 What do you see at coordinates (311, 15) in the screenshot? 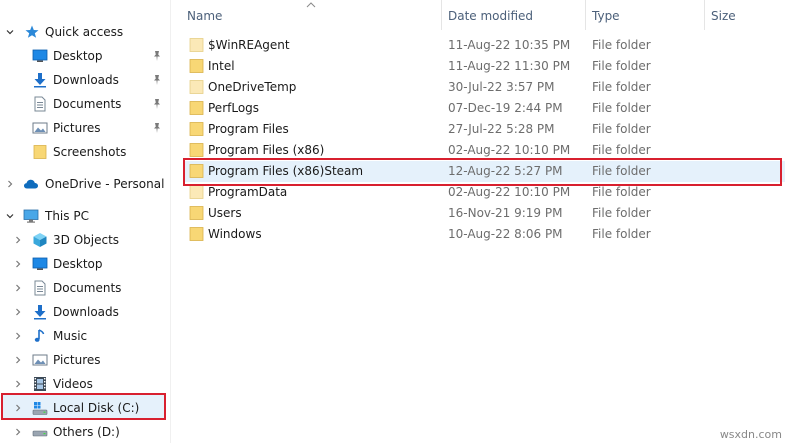
I see `column-name: Name` at bounding box center [311, 15].